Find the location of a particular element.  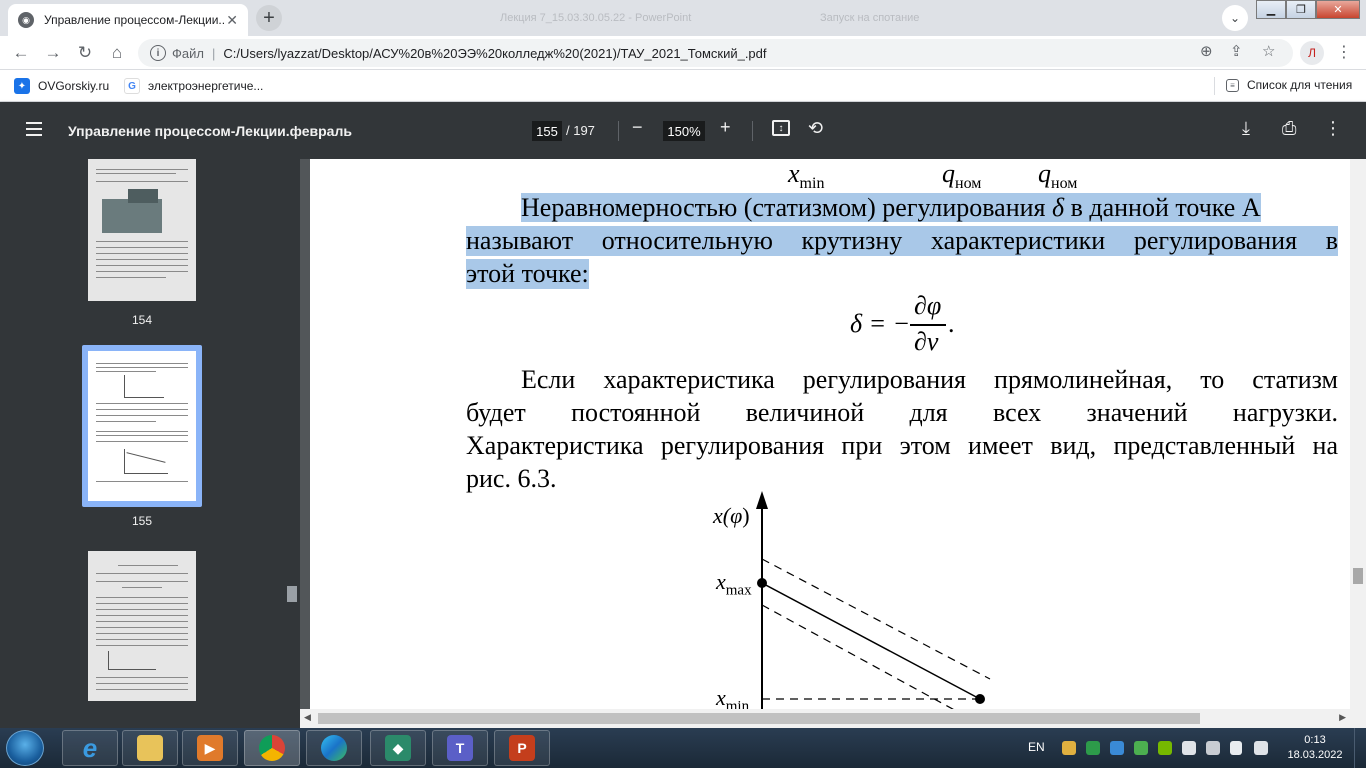

volume-icon is located at coordinates (1261, 748).